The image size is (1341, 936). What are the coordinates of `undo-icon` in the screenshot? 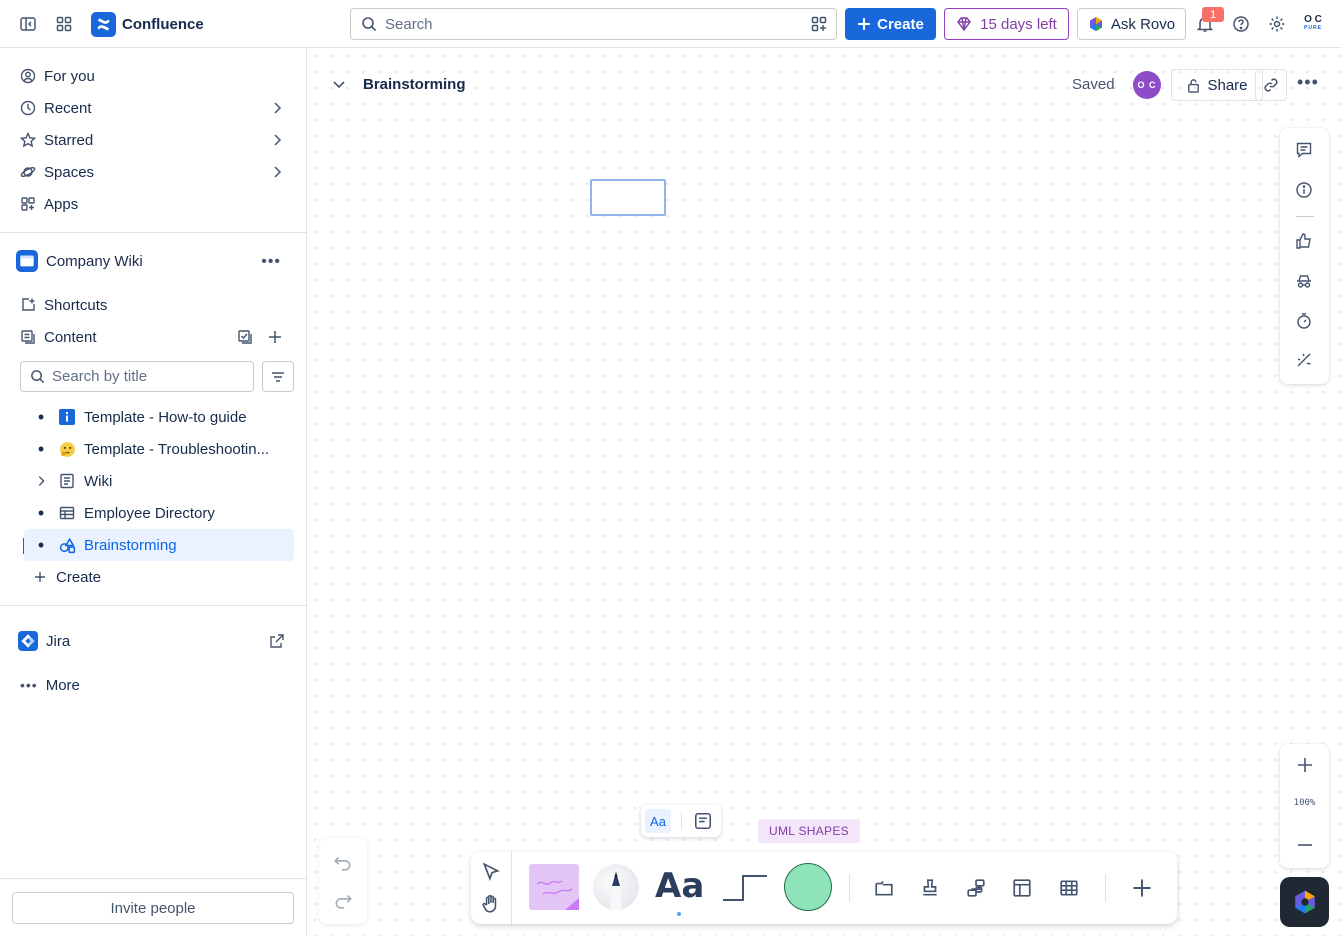 It's located at (343, 862).